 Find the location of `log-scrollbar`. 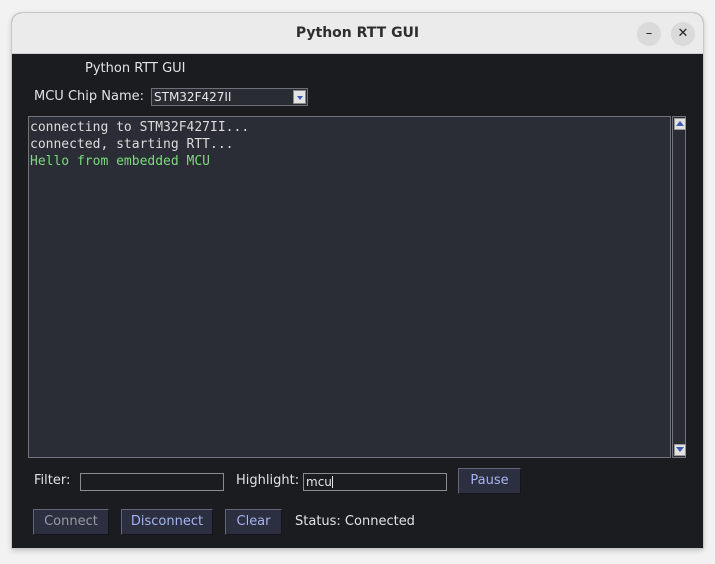

log-scrollbar is located at coordinates (679, 287).